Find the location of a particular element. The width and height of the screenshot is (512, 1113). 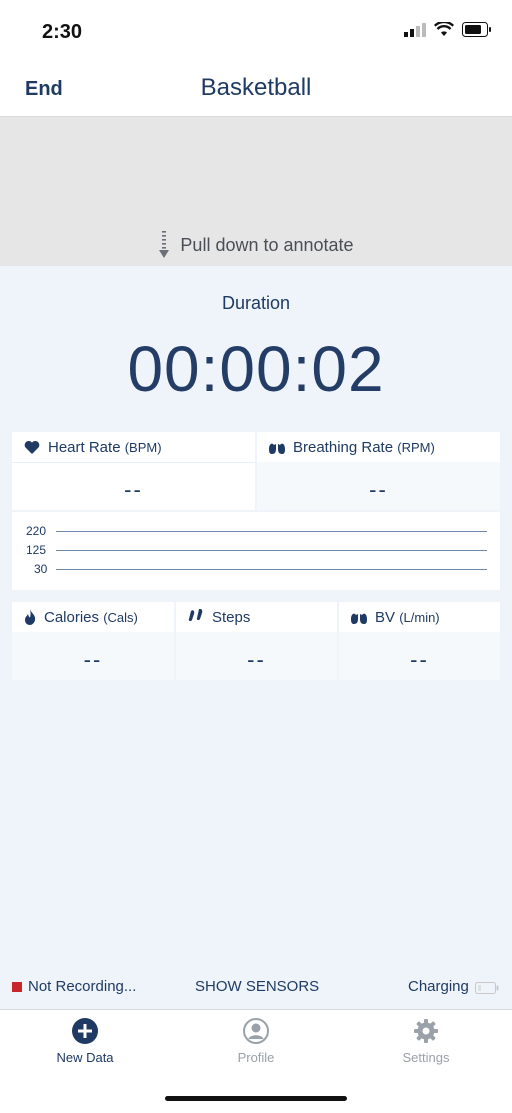

bv-value: -- is located at coordinates (419, 659).